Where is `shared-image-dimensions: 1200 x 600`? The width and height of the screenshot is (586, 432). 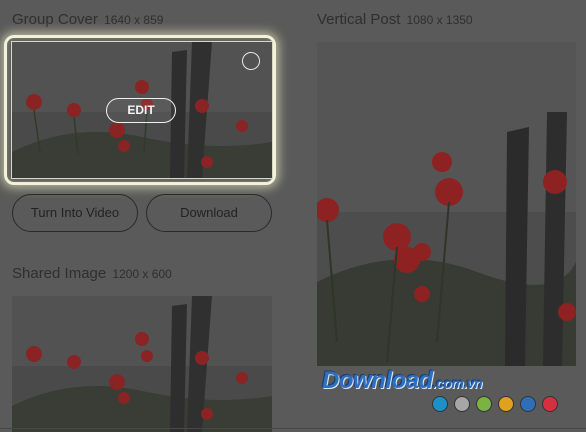
shared-image-dimensions: 1200 x 600 is located at coordinates (142, 274).